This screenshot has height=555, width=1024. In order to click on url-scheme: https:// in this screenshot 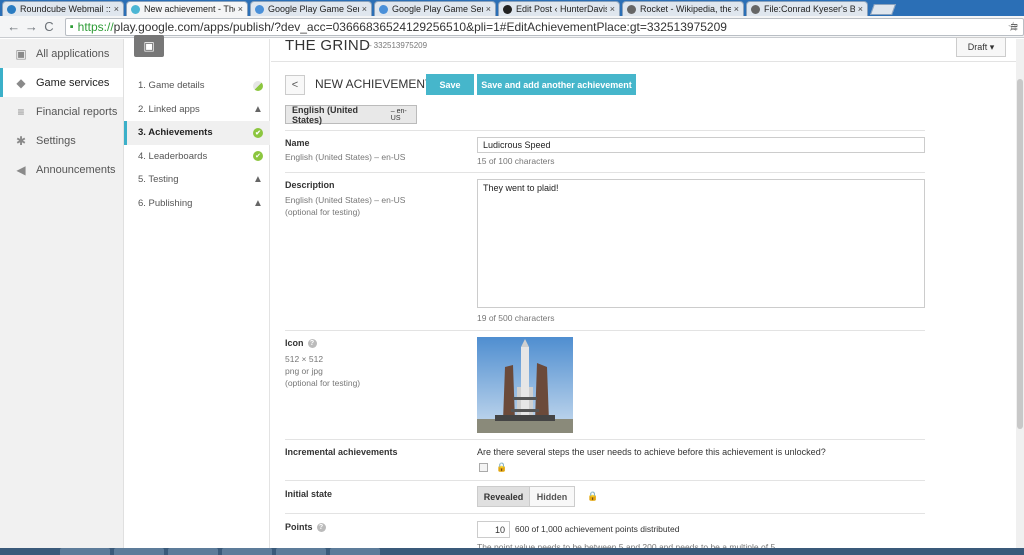, I will do `click(95, 26)`.